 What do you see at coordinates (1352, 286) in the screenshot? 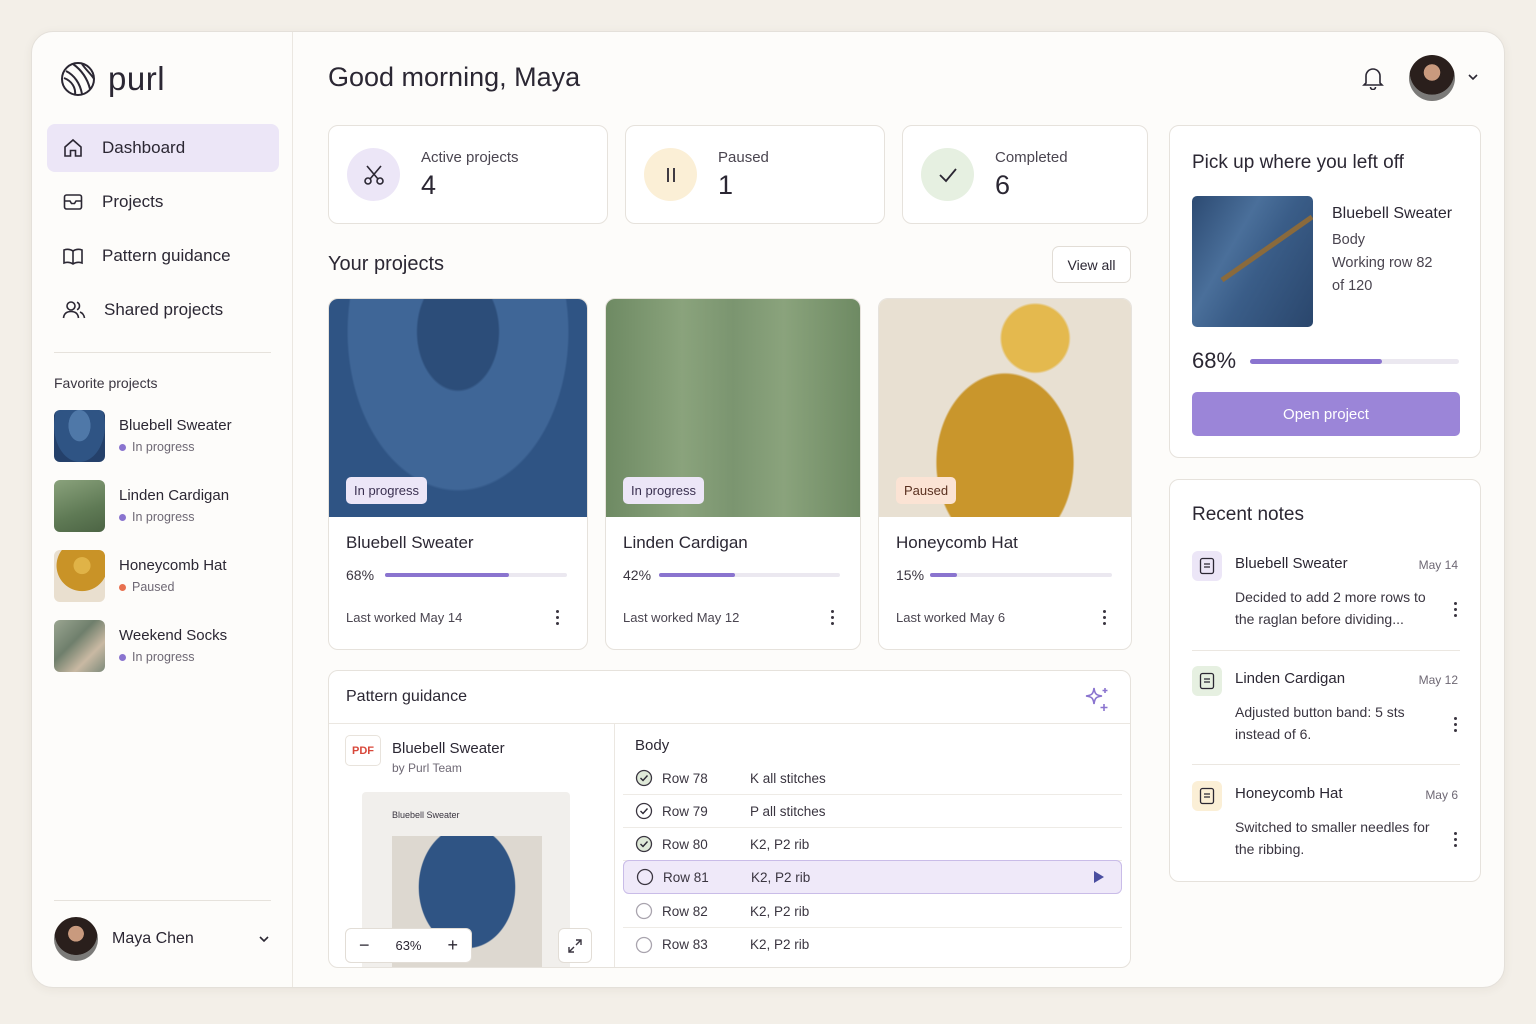
I see `pickup-row-total: of 120` at bounding box center [1352, 286].